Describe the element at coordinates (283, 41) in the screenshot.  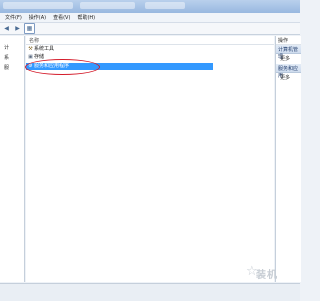
I see `actions-pane-title: 操作` at that location.